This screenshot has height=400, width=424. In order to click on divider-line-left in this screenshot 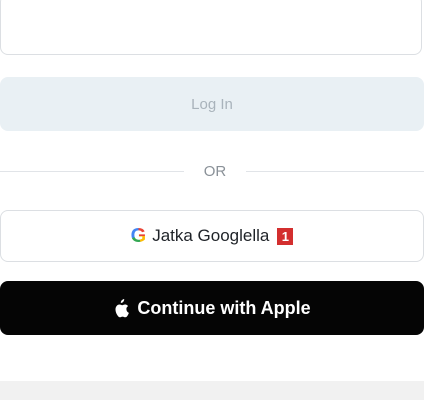, I will do `click(92, 171)`.